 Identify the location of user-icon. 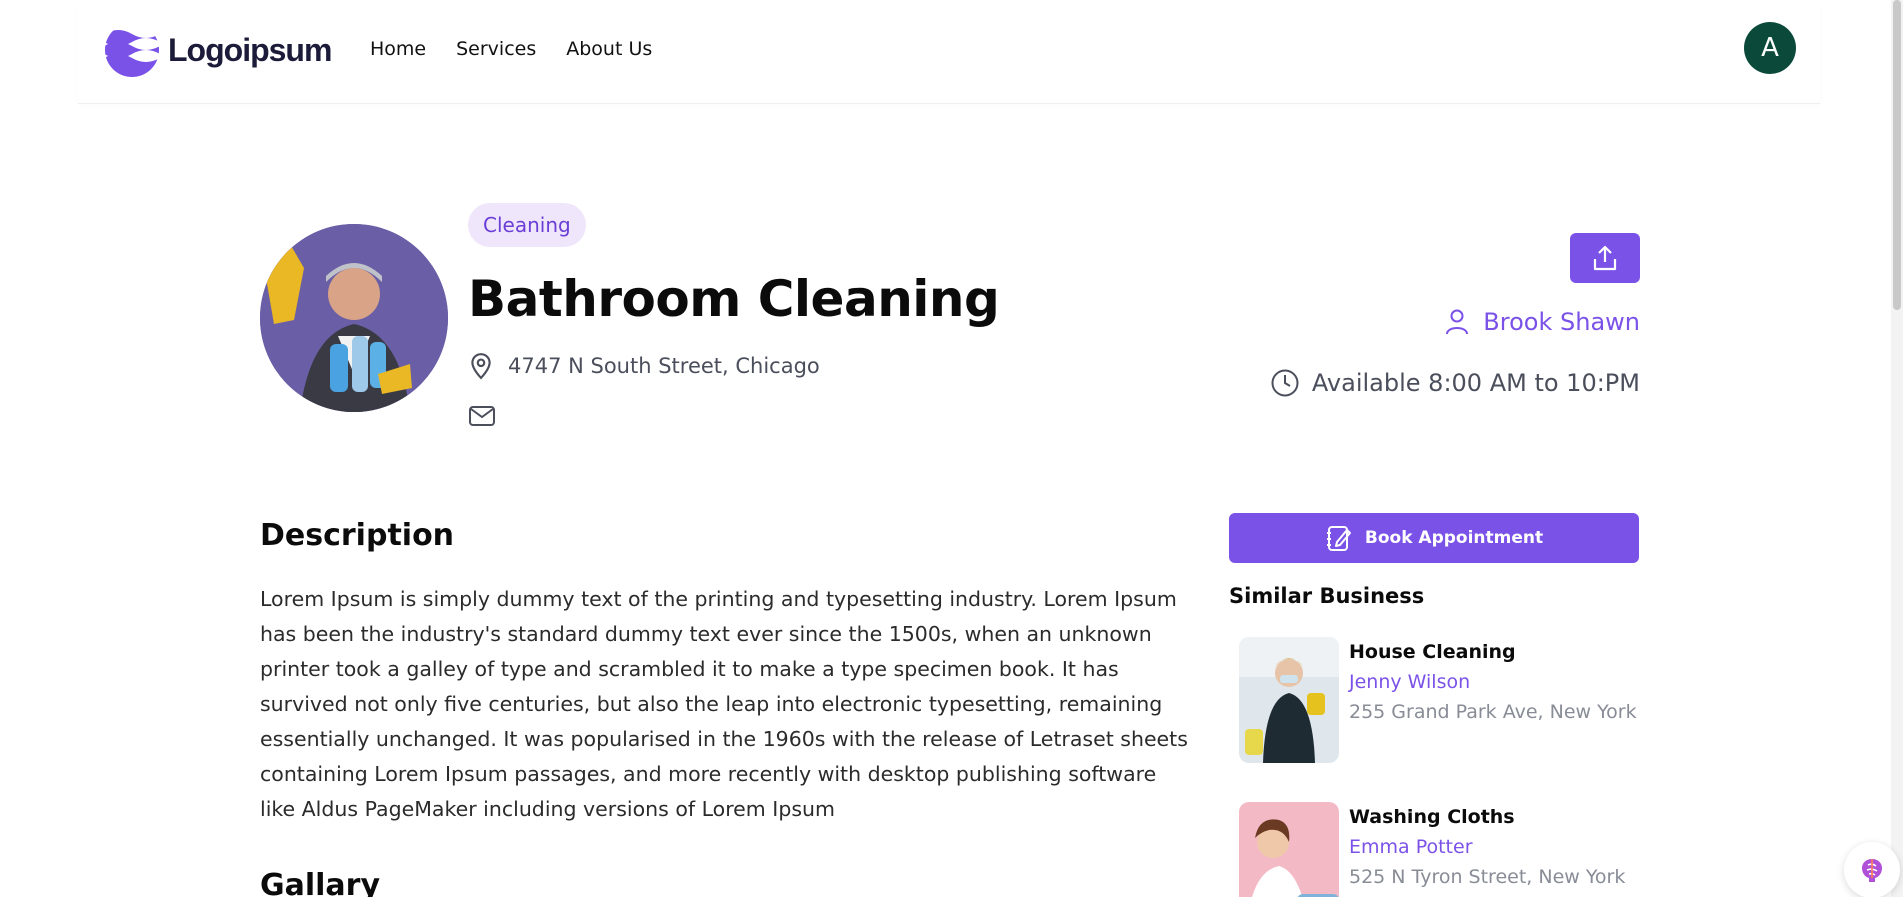
(1457, 322).